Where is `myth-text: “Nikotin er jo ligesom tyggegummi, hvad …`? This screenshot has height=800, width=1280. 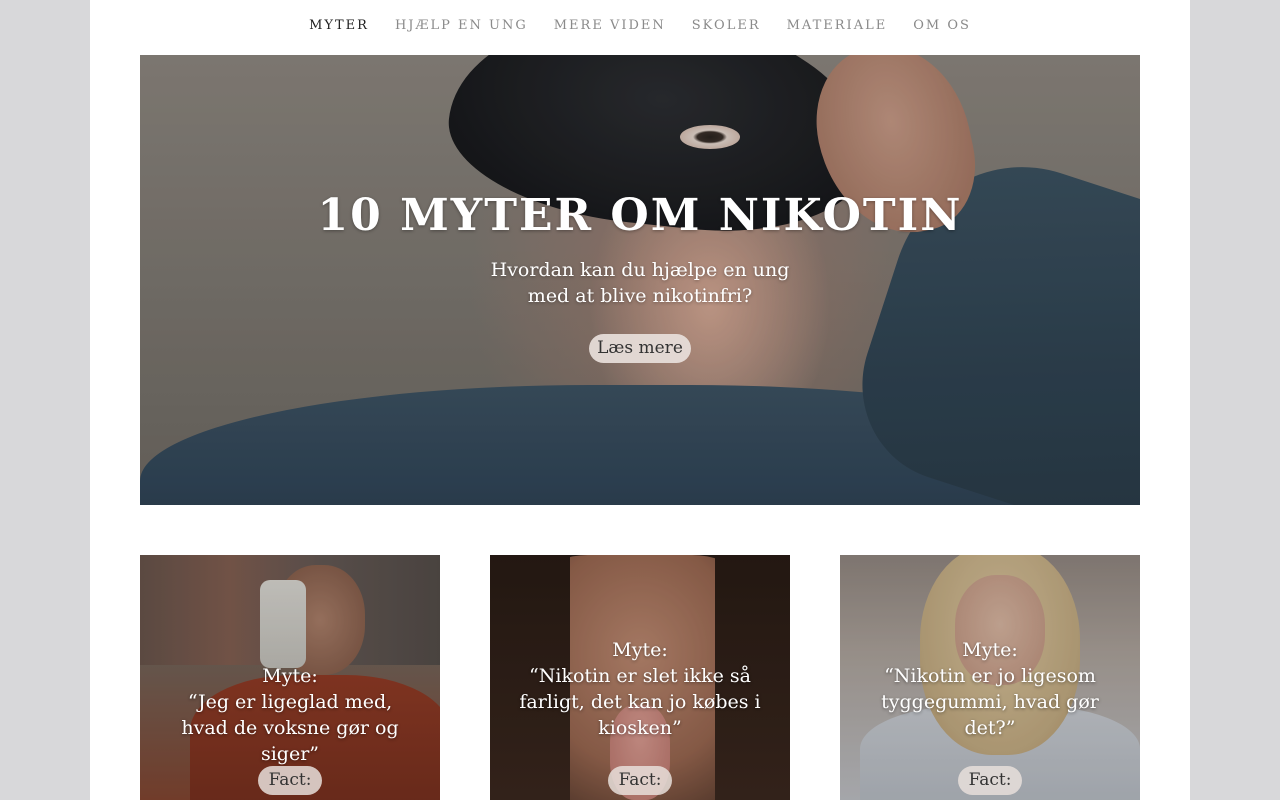
myth-text: “Nikotin er jo ligesom tyggegummi, hvad … is located at coordinates (990, 702).